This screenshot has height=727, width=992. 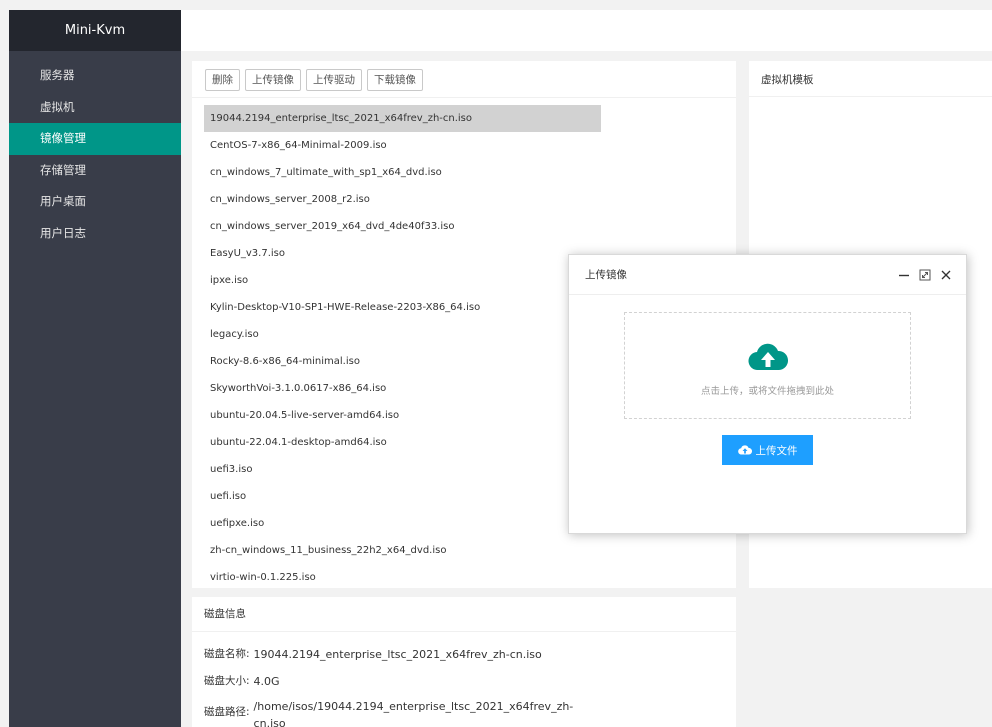 I want to click on upload-file-button: 上传文件, so click(x=767, y=450).